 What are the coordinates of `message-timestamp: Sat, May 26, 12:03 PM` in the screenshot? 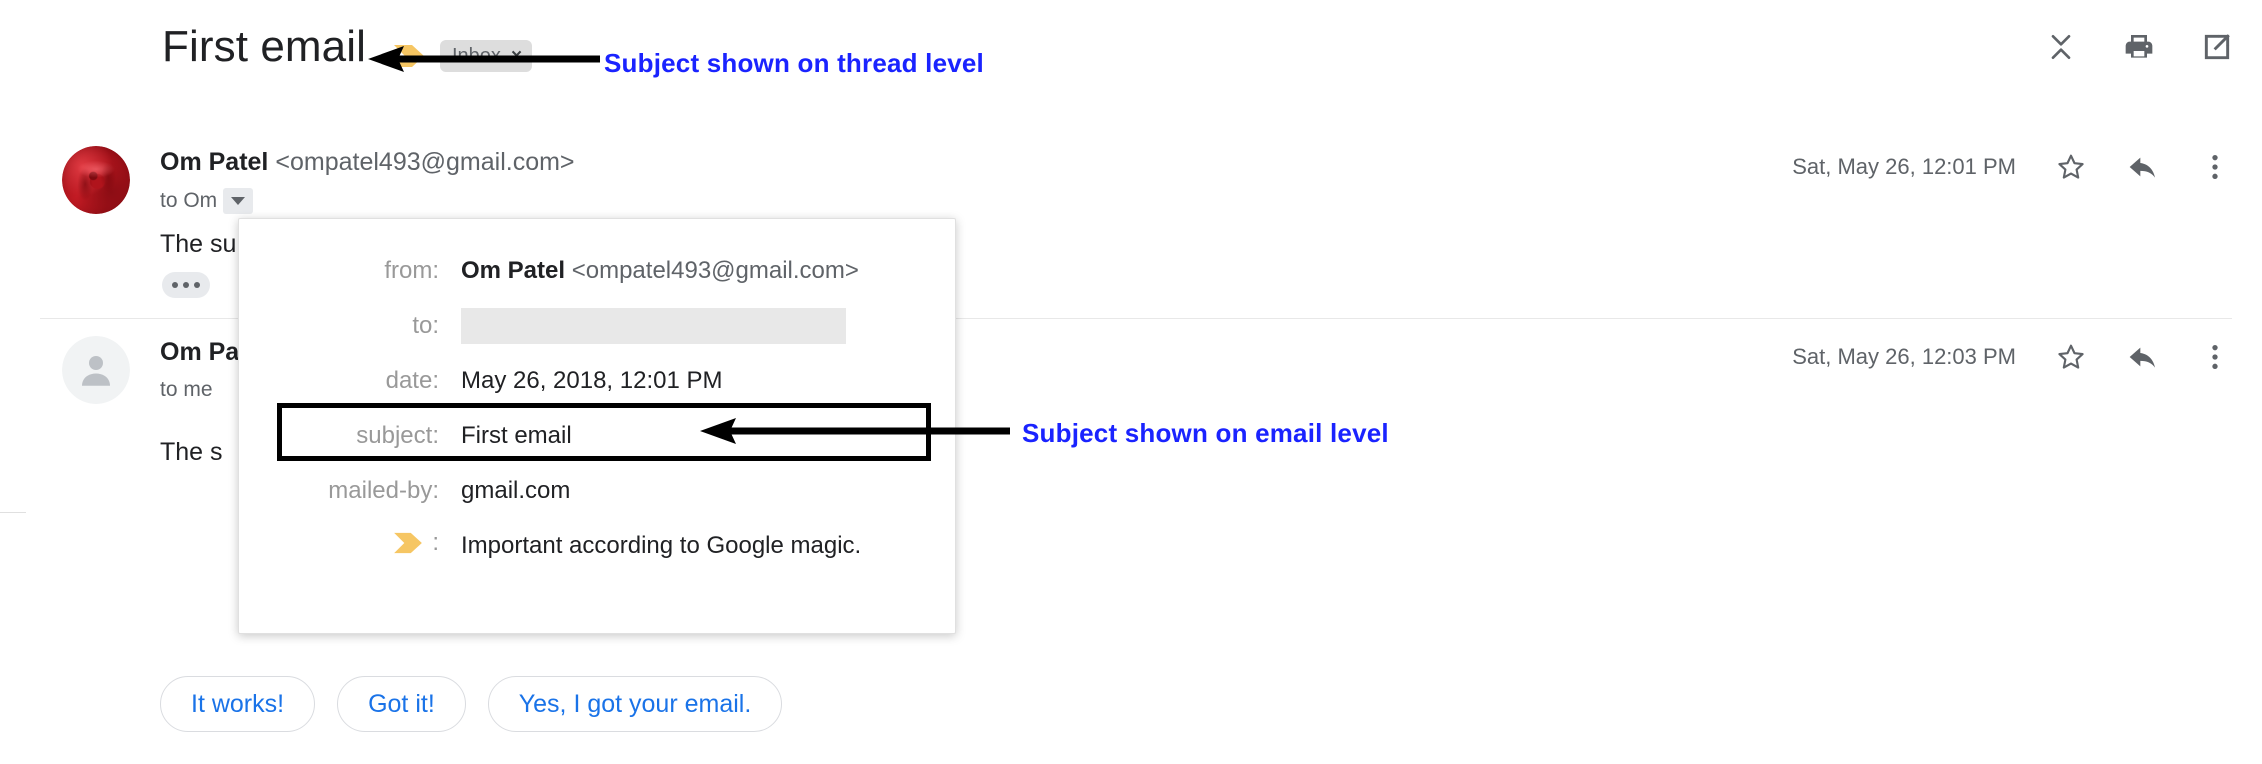 It's located at (1904, 356).